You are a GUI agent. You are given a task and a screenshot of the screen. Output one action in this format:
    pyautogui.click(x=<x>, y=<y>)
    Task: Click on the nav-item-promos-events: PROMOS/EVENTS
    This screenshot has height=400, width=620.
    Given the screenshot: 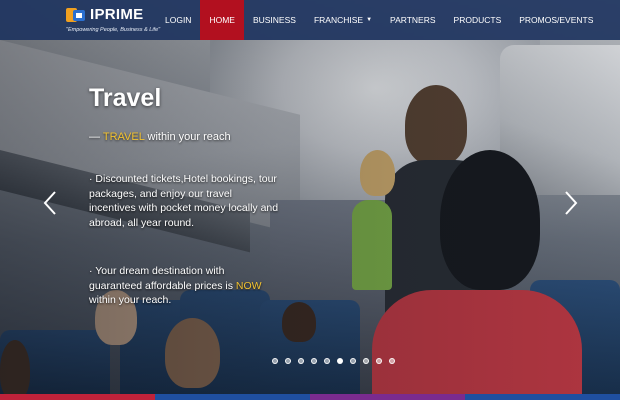 What is the action you would take?
    pyautogui.click(x=556, y=20)
    